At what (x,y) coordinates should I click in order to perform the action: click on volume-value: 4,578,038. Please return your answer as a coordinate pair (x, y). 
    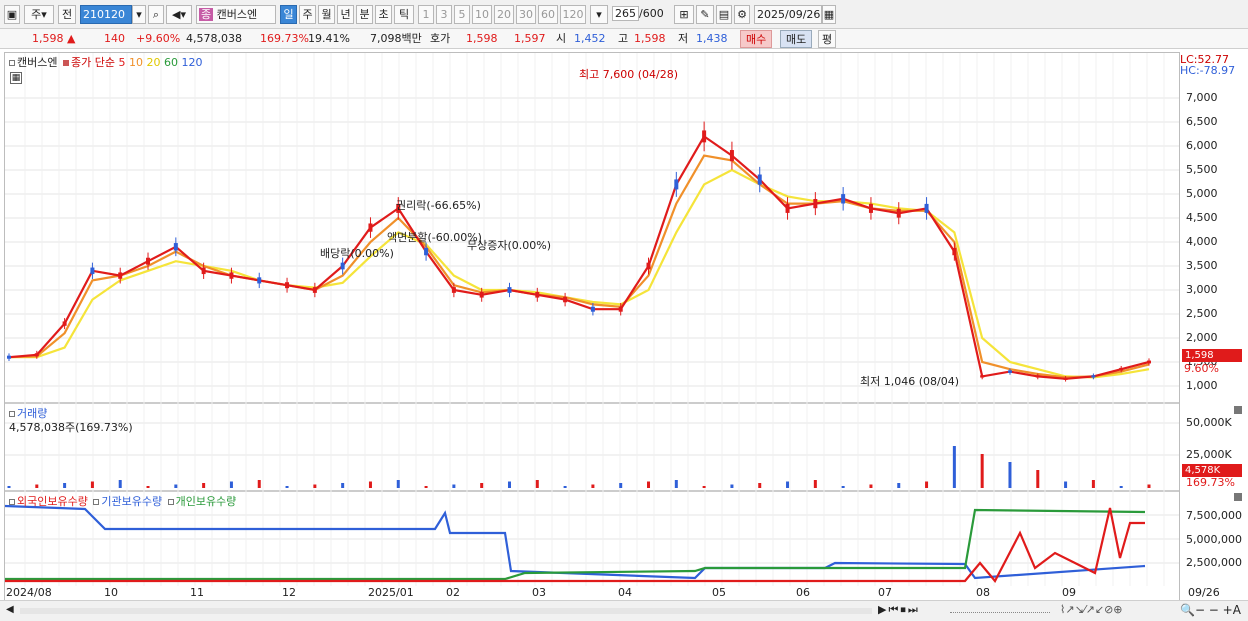
    Looking at the image, I should click on (214, 38).